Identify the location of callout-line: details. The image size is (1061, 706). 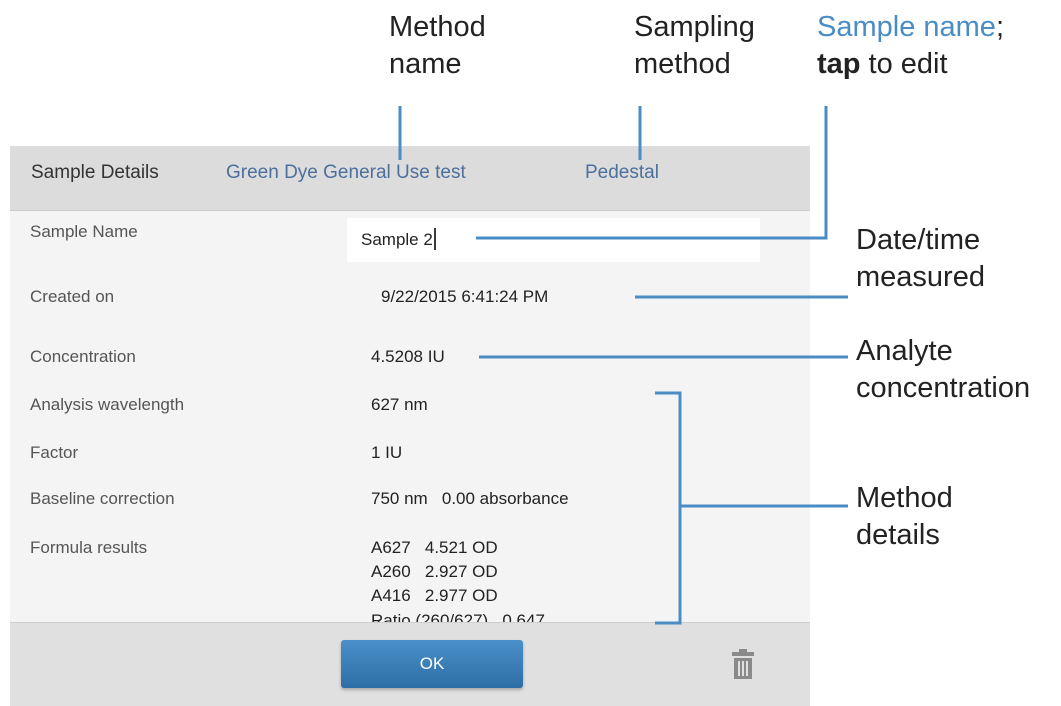
(898, 535).